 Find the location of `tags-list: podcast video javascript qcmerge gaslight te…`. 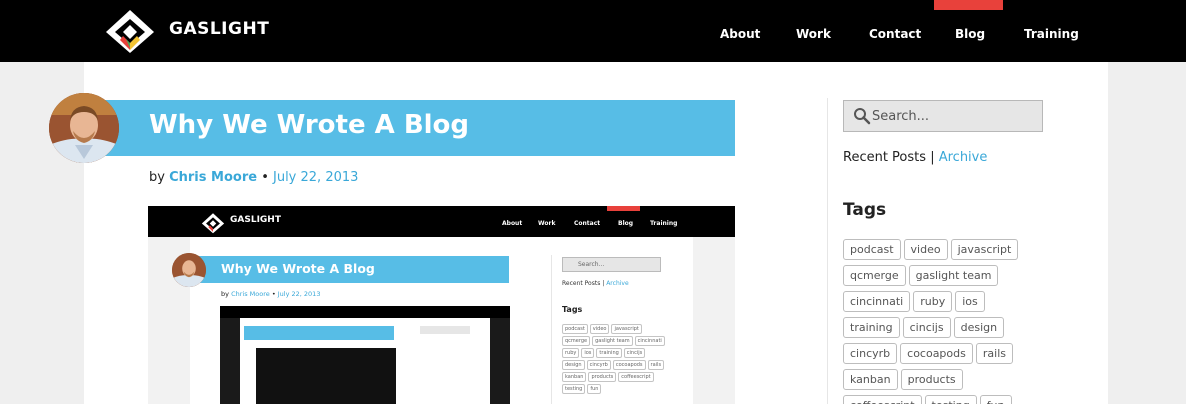

tags-list: podcast video javascript qcmerge gaslight te… is located at coordinates (943, 321).